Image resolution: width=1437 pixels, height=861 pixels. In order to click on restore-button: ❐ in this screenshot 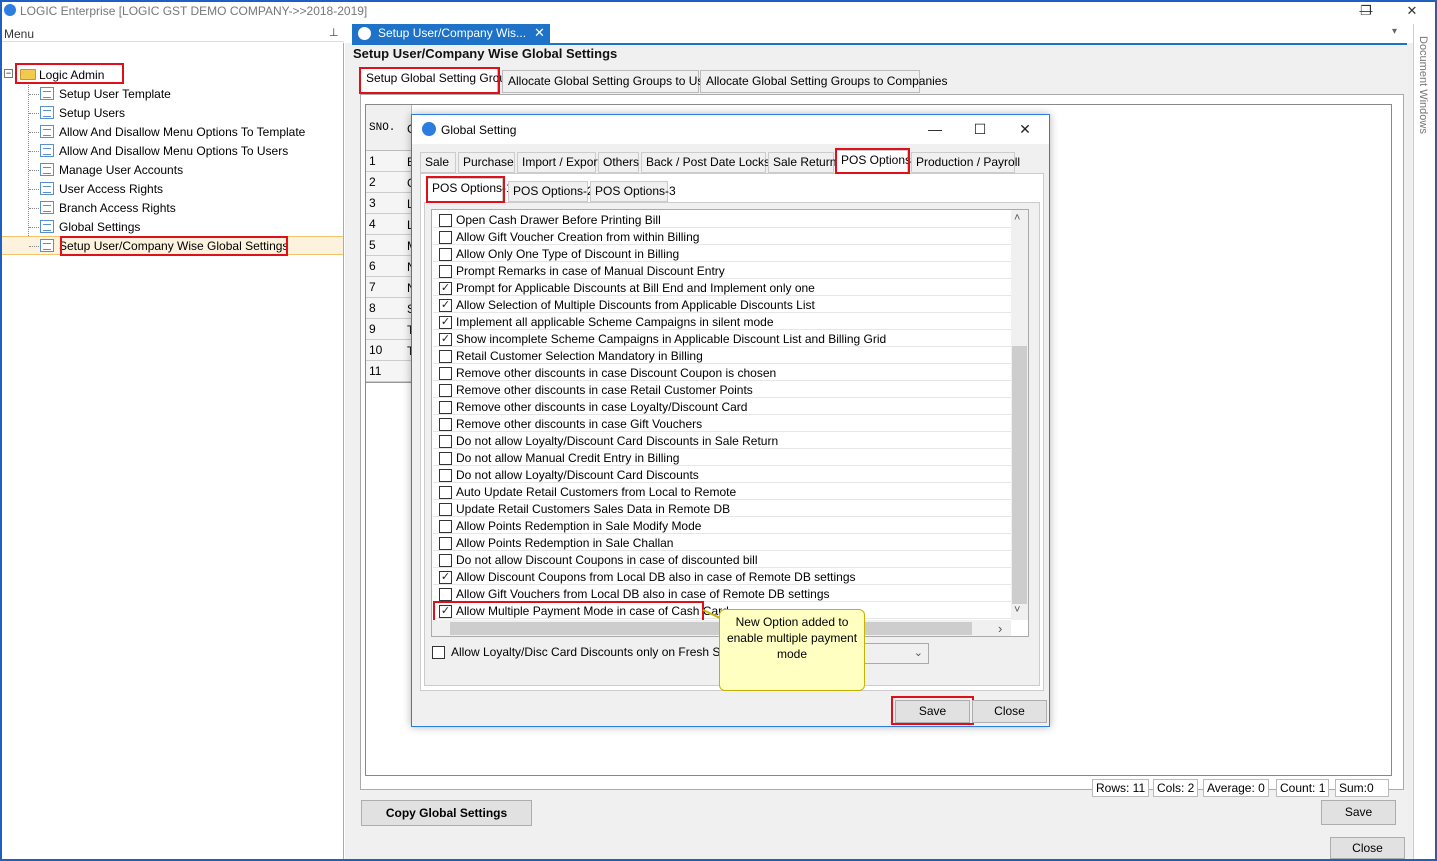, I will do `click(1366, 11)`.